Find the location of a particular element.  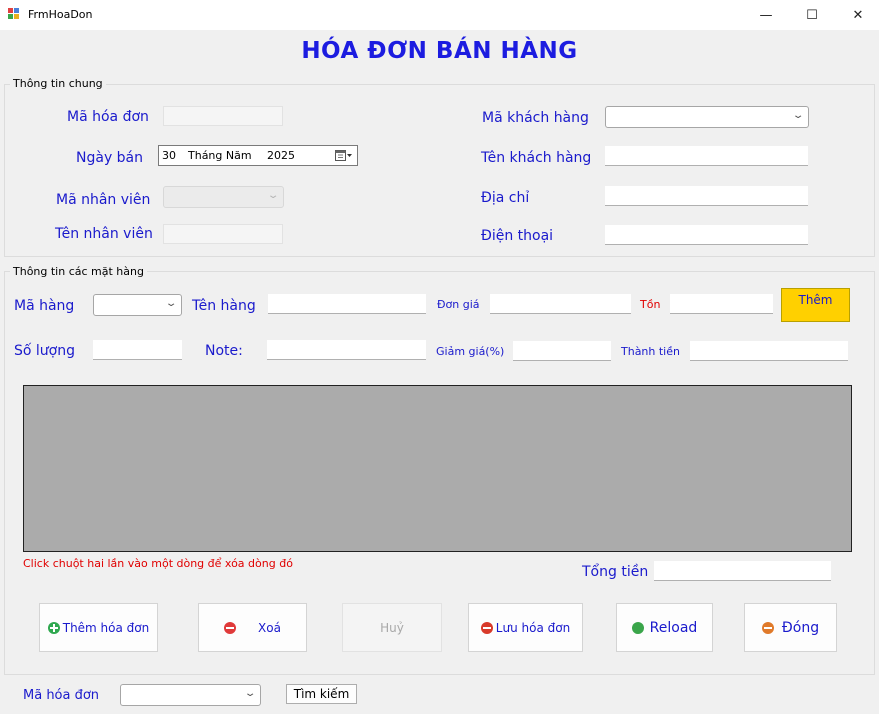

minimize-button: — is located at coordinates (766, 15).